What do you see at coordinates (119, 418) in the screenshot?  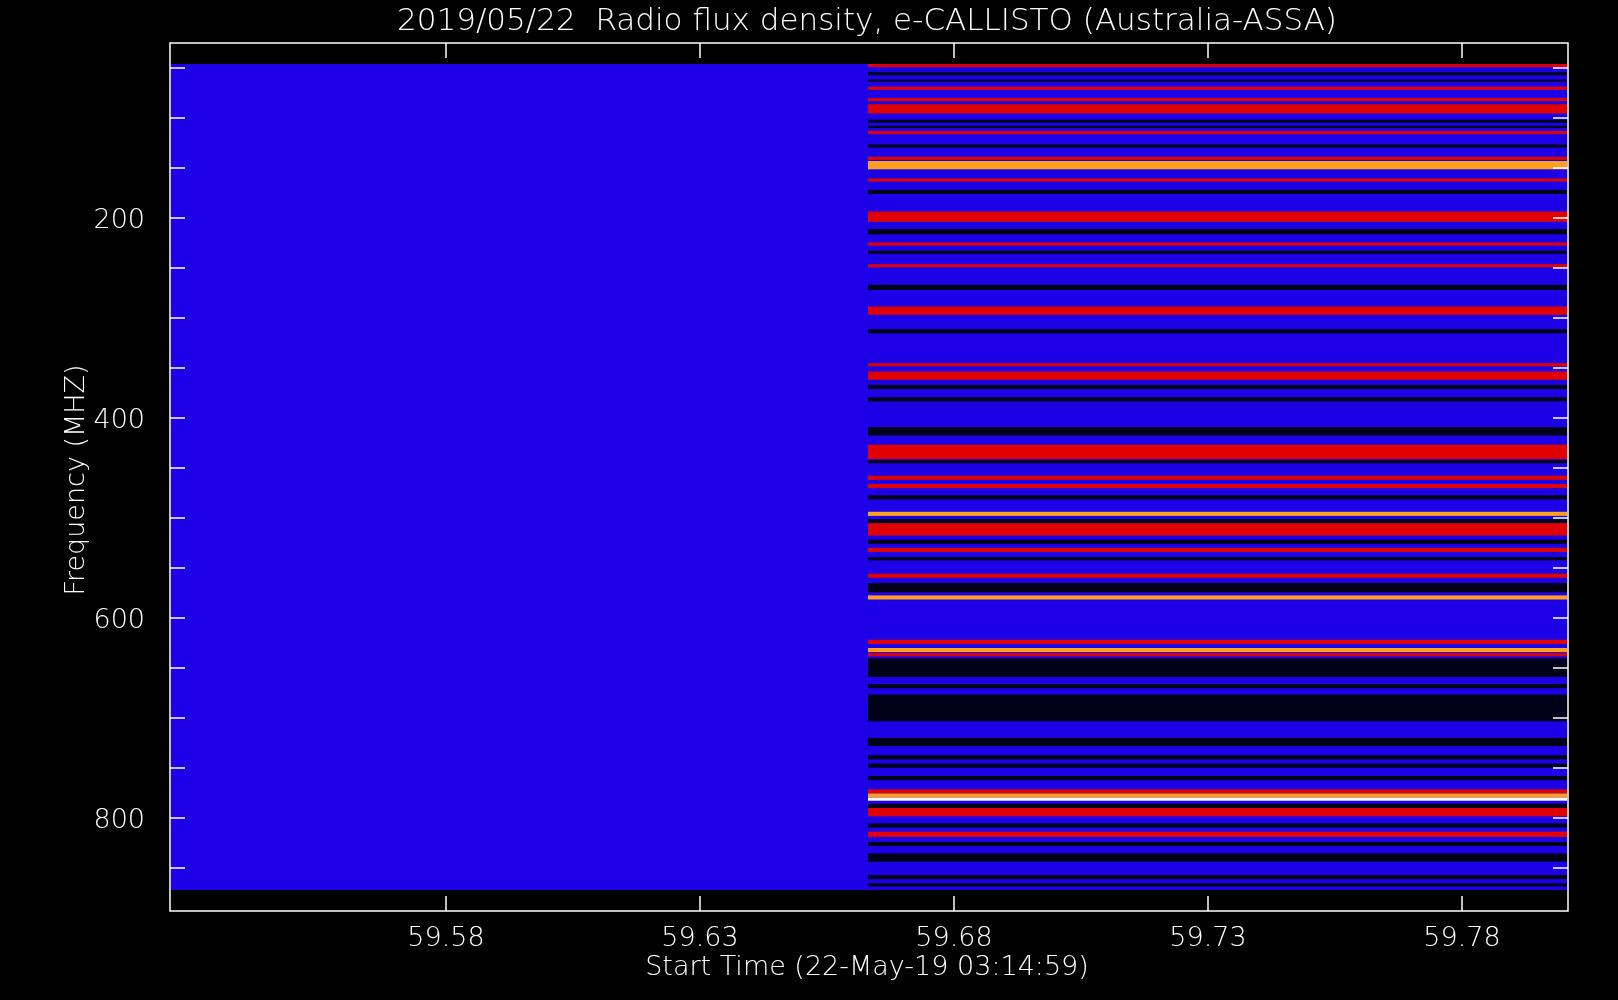 I see `y-tick-label: 400` at bounding box center [119, 418].